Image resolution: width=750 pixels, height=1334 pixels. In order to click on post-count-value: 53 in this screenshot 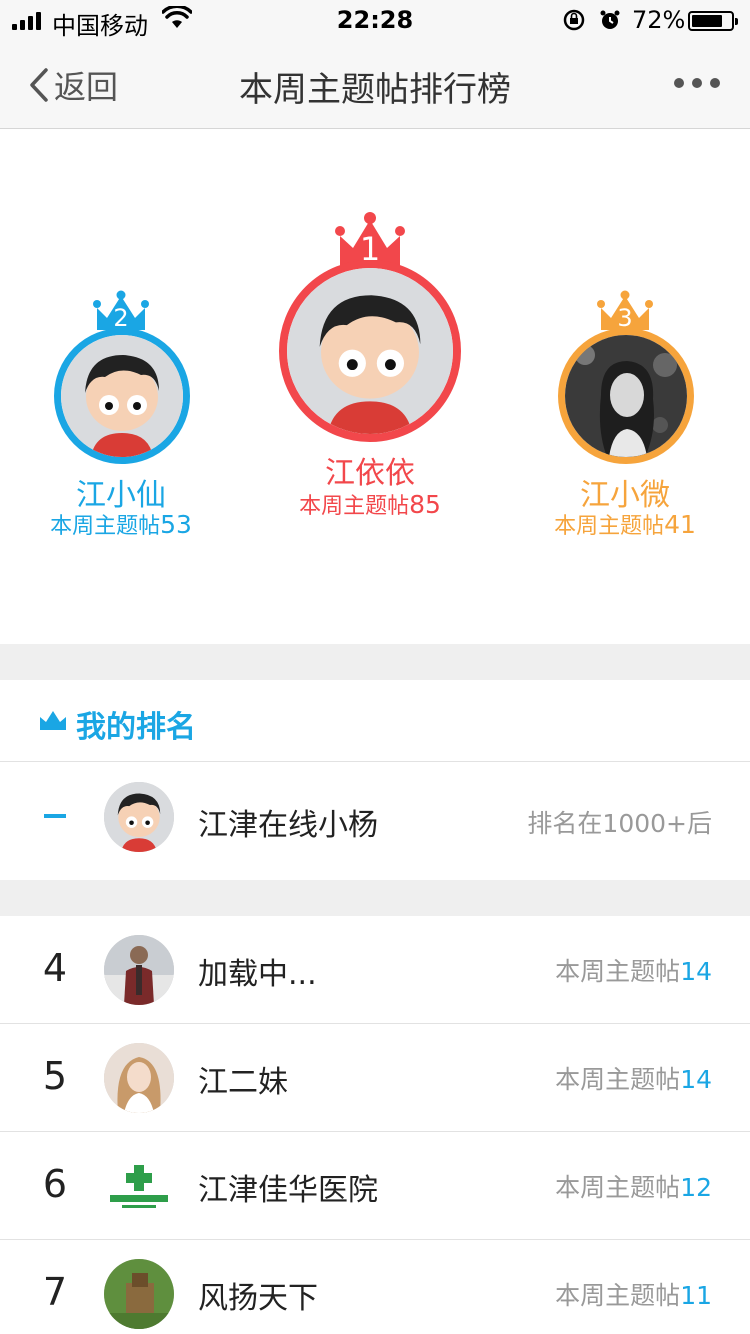, I will do `click(176, 524)`.